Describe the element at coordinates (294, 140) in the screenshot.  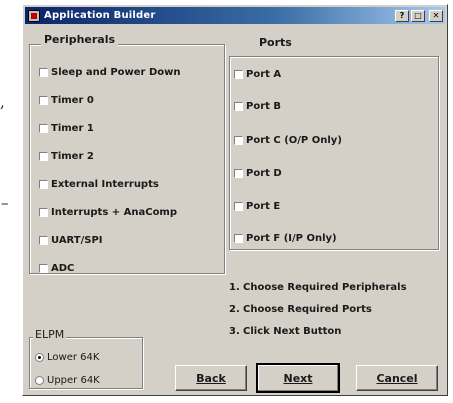
I see `checkbox-label: Port C (O/P Only)` at that location.